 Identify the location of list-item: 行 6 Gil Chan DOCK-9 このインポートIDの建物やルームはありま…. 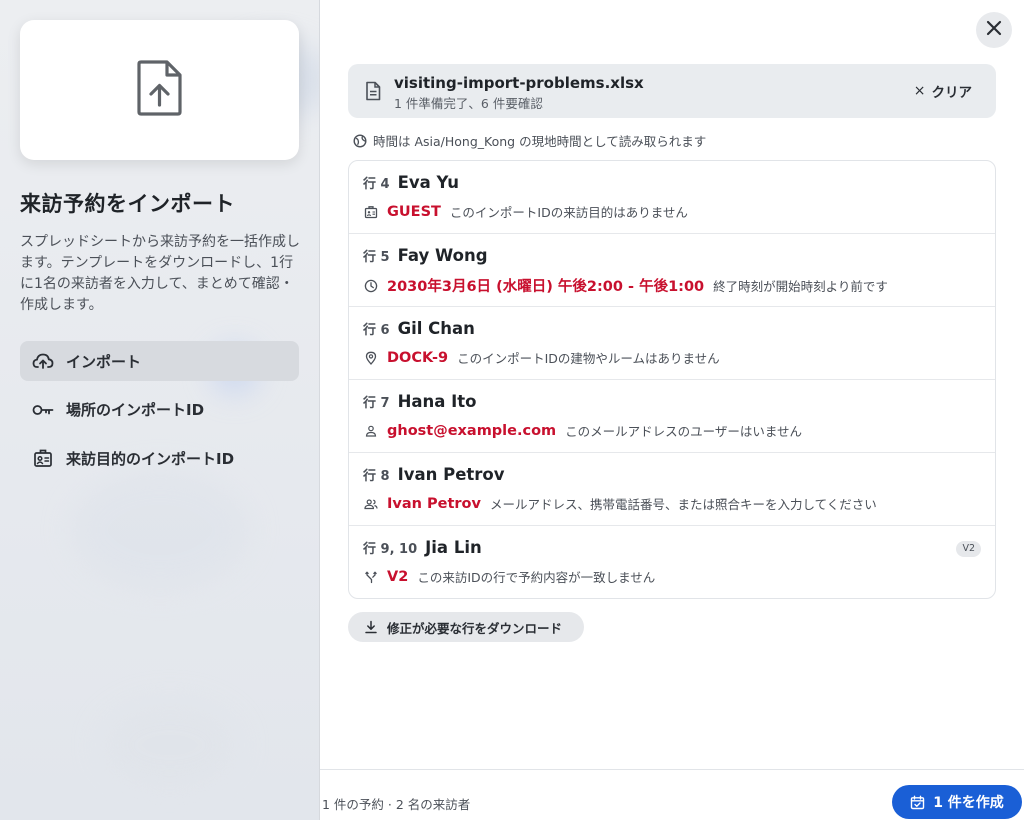
(672, 343).